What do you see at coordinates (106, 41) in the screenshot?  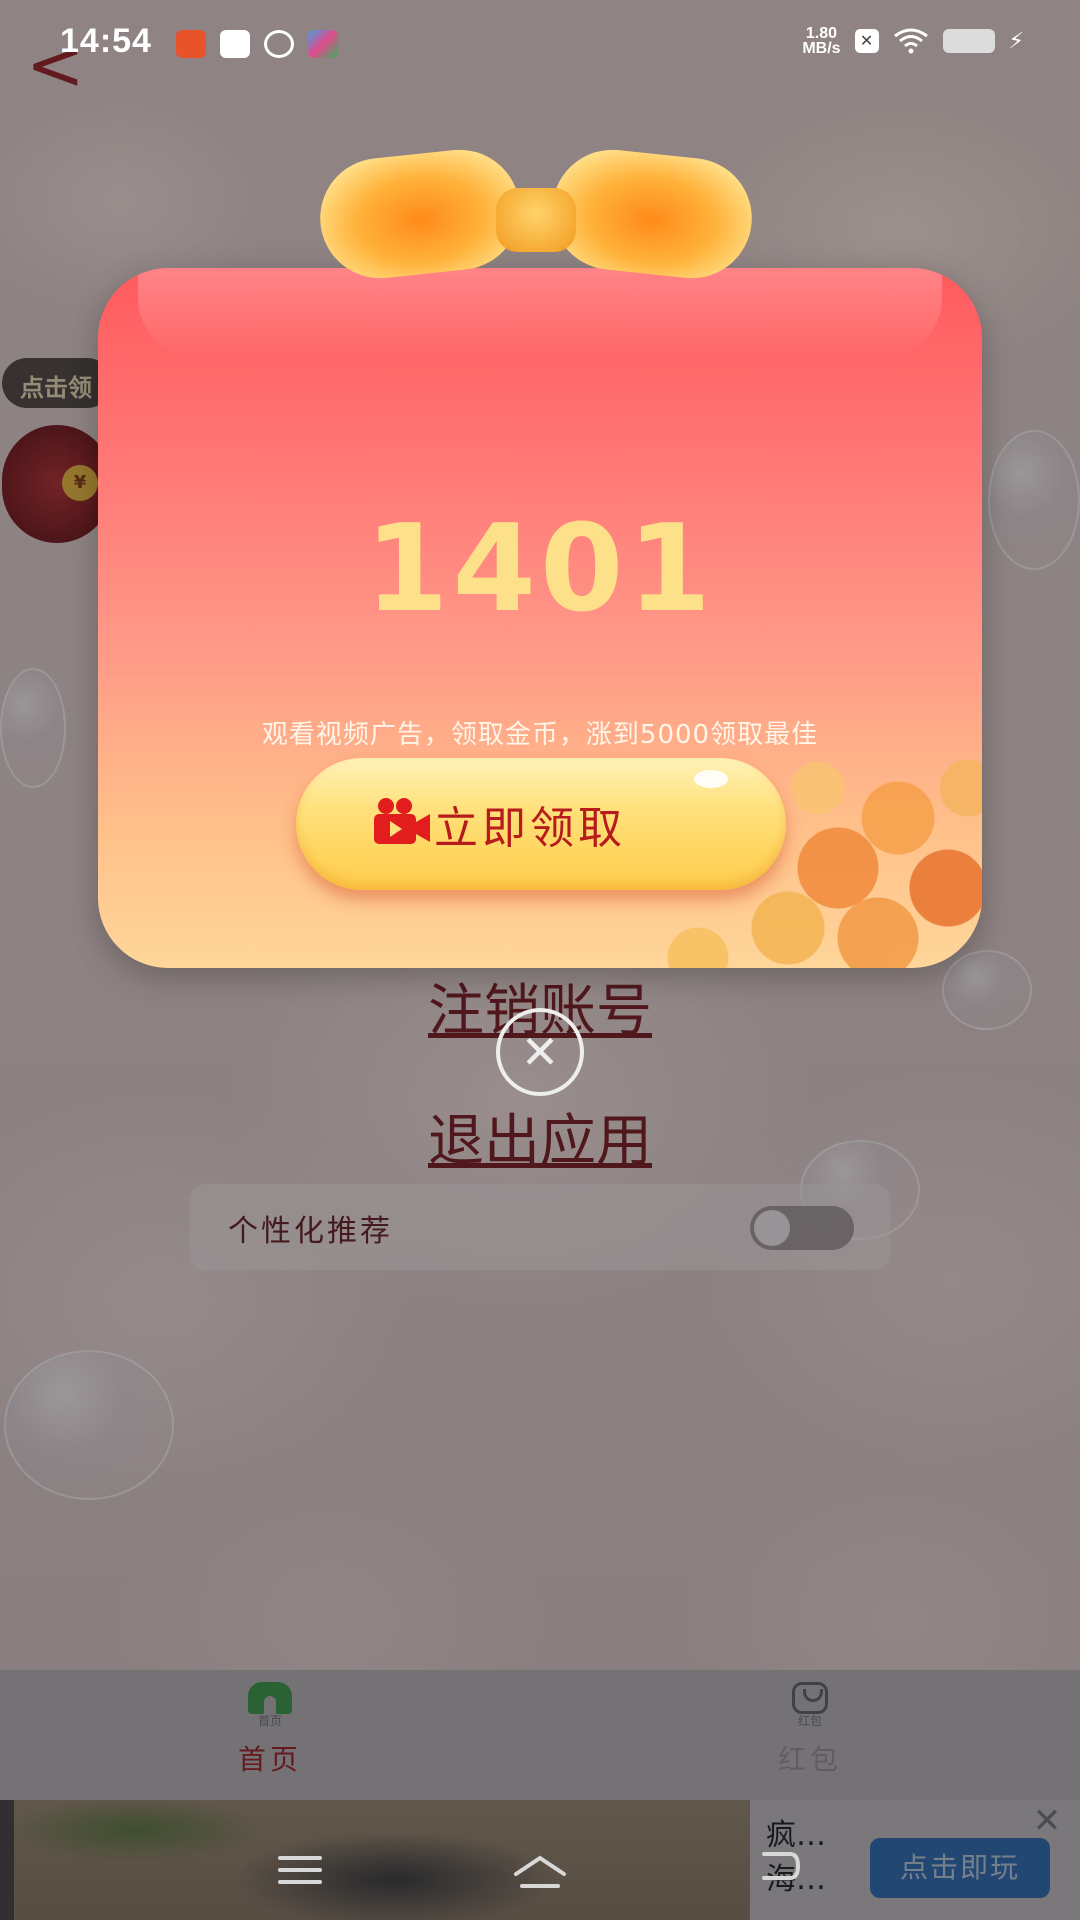 I see `status-time: 14:54` at bounding box center [106, 41].